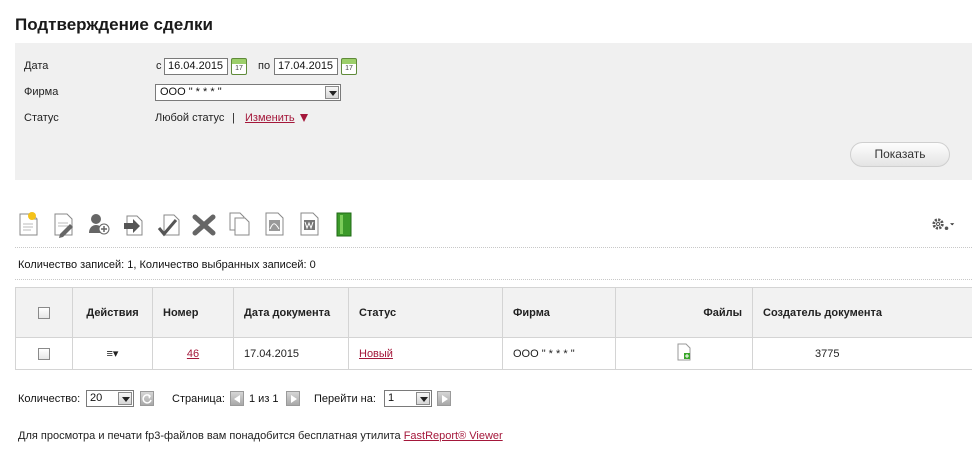 The width and height of the screenshot is (972, 469). I want to click on toolbar, so click(493, 226).